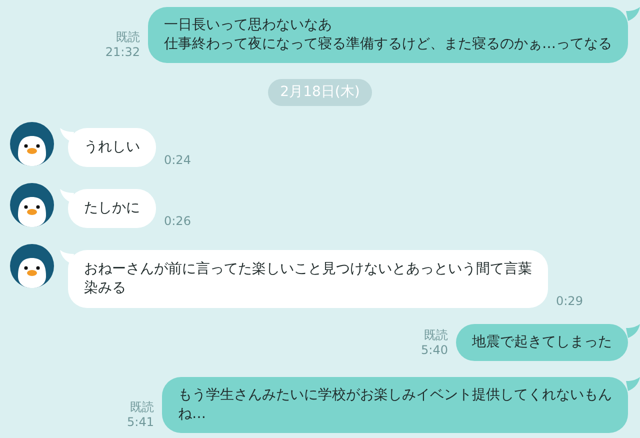  Describe the element at coordinates (388, 44) in the screenshot. I see `message-text: 仕事終わって夜になって寝る準備するけど、また寝るのかぁ…ってなる` at that location.